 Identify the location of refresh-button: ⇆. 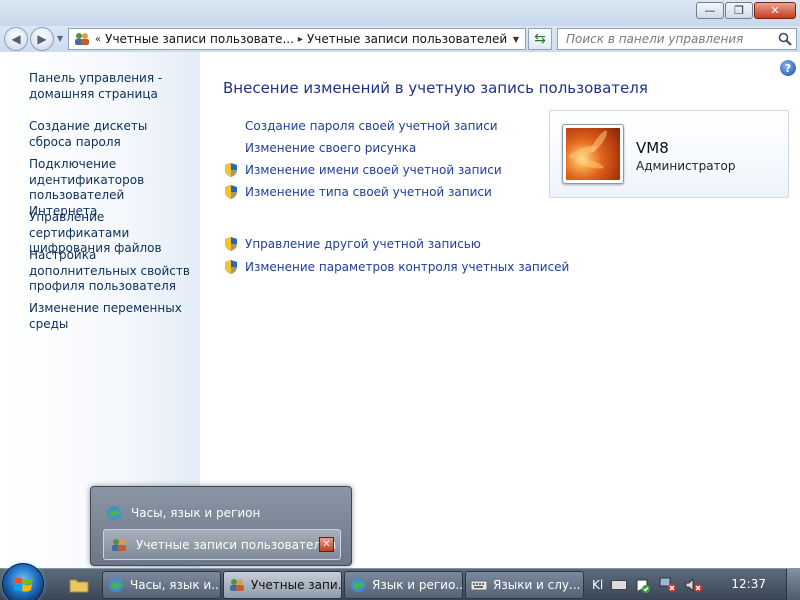
(540, 39).